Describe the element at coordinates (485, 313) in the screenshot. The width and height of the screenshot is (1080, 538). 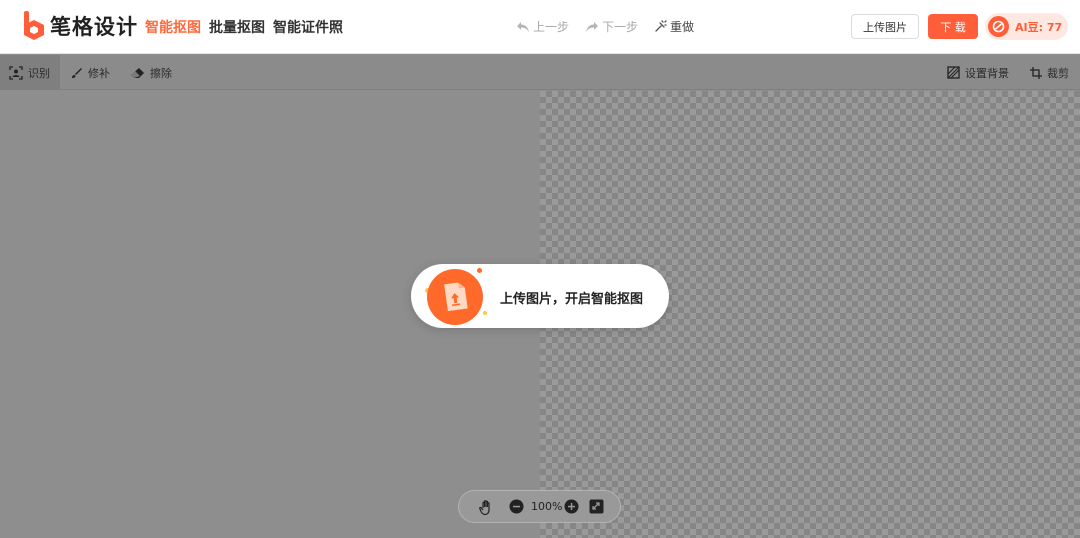
I see `decor-dot` at that location.